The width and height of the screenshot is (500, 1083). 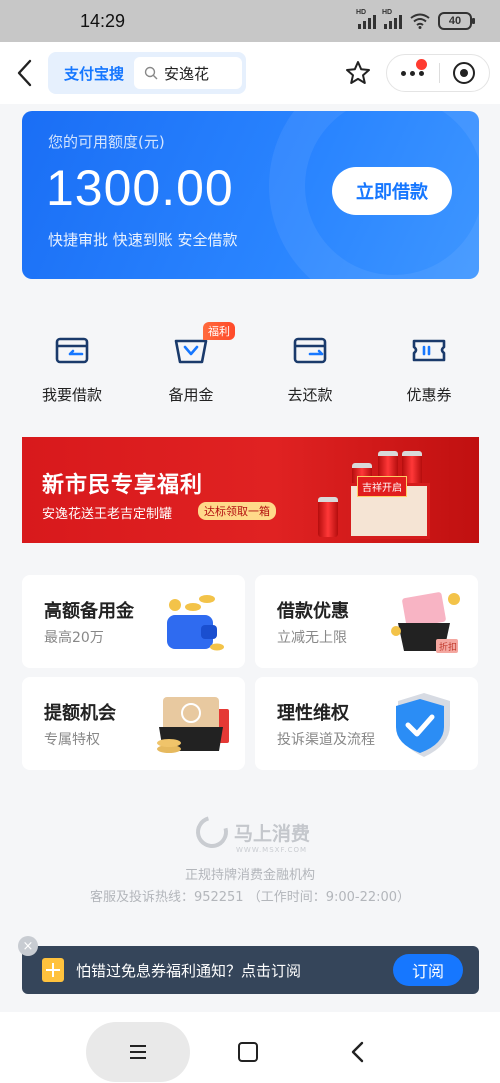 What do you see at coordinates (123, 485) in the screenshot?
I see `promo-title: 新市民专享福利` at bounding box center [123, 485].